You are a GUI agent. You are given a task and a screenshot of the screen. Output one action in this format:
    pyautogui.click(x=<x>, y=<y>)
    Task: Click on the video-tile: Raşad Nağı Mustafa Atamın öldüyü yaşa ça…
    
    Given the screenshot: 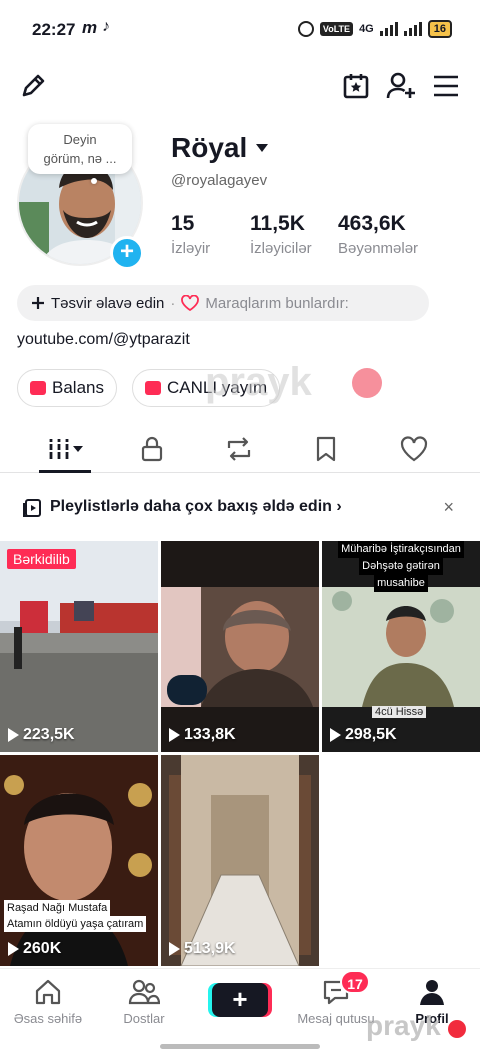 What is the action you would take?
    pyautogui.click(x=79, y=860)
    